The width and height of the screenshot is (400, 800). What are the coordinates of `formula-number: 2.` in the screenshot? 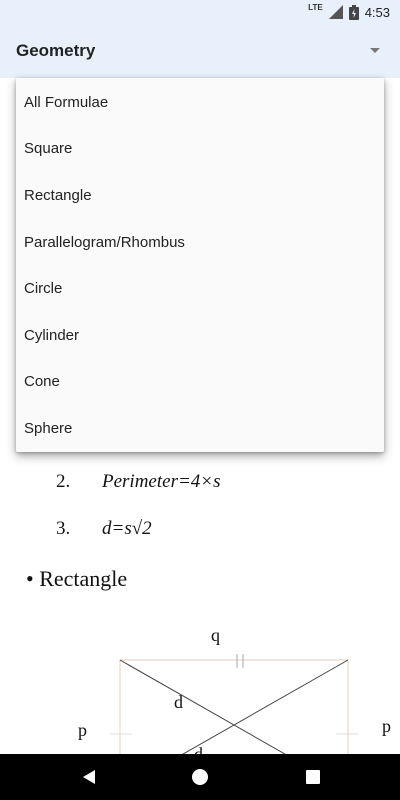 It's located at (63, 481).